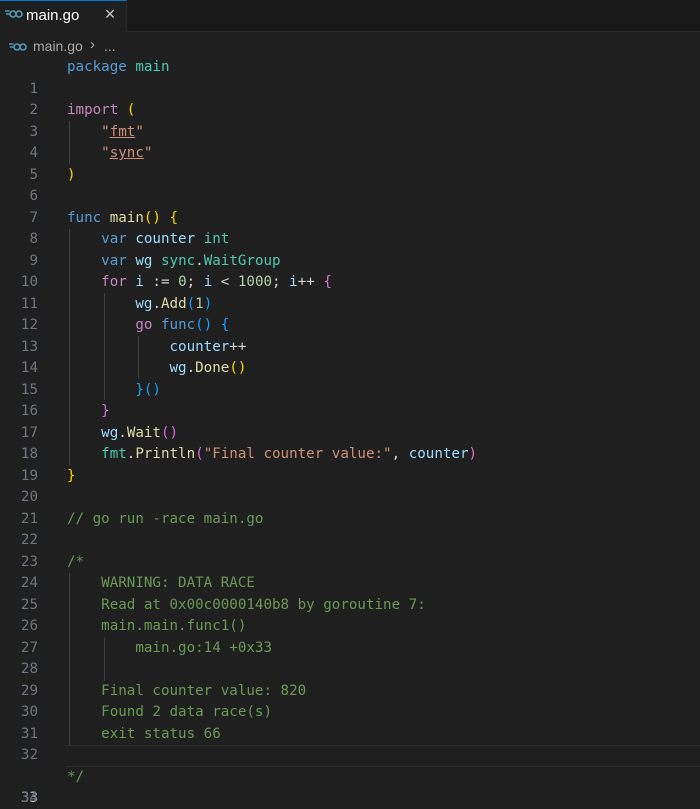 Image resolution: width=700 pixels, height=809 pixels. I want to click on code-line: 29, so click(350, 679).